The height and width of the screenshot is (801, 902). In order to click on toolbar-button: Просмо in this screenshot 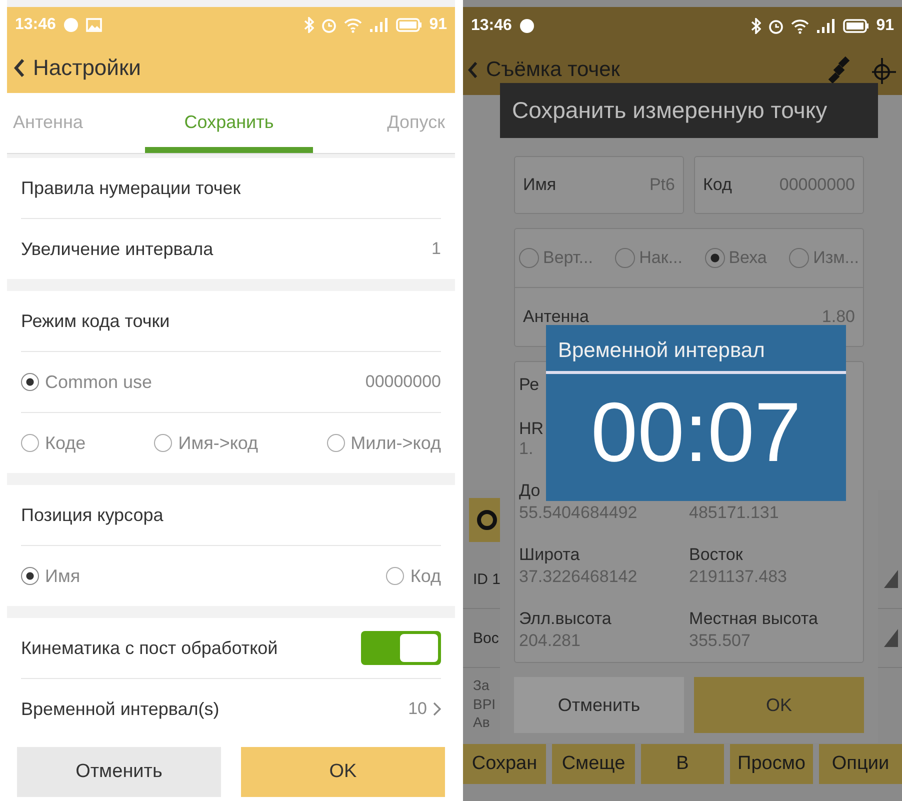, I will do `click(771, 764)`.